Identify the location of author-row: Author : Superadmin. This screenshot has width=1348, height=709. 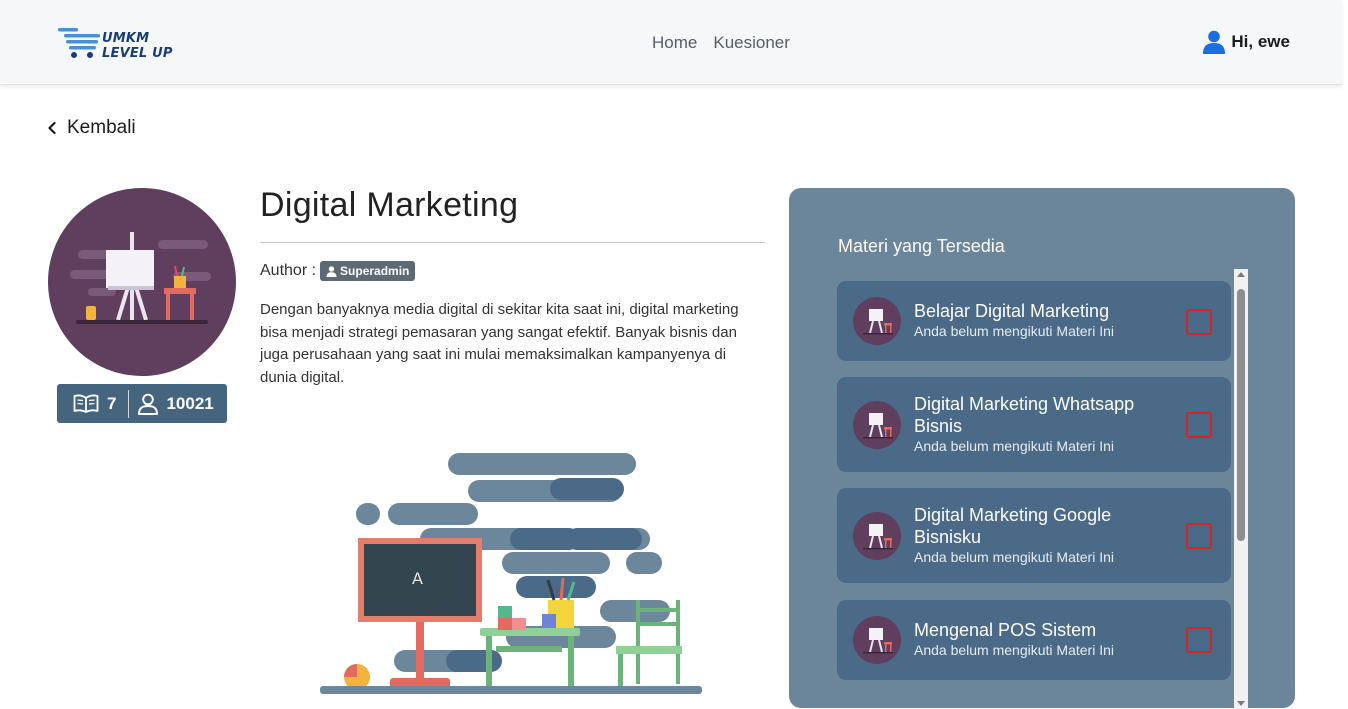
(338, 271).